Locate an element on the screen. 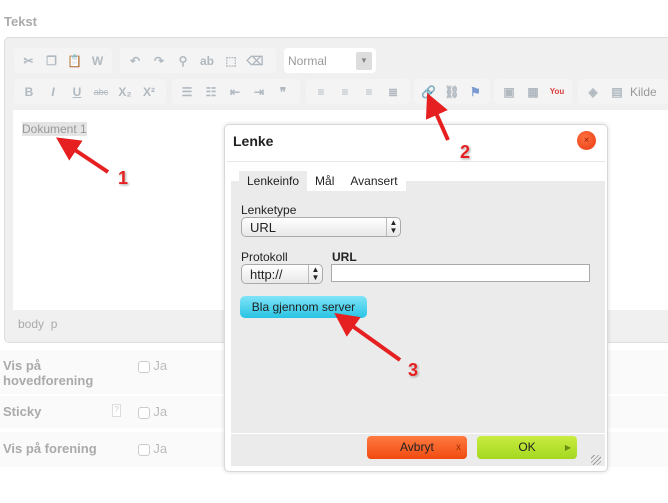  annotation-2: 2 is located at coordinates (465, 152).